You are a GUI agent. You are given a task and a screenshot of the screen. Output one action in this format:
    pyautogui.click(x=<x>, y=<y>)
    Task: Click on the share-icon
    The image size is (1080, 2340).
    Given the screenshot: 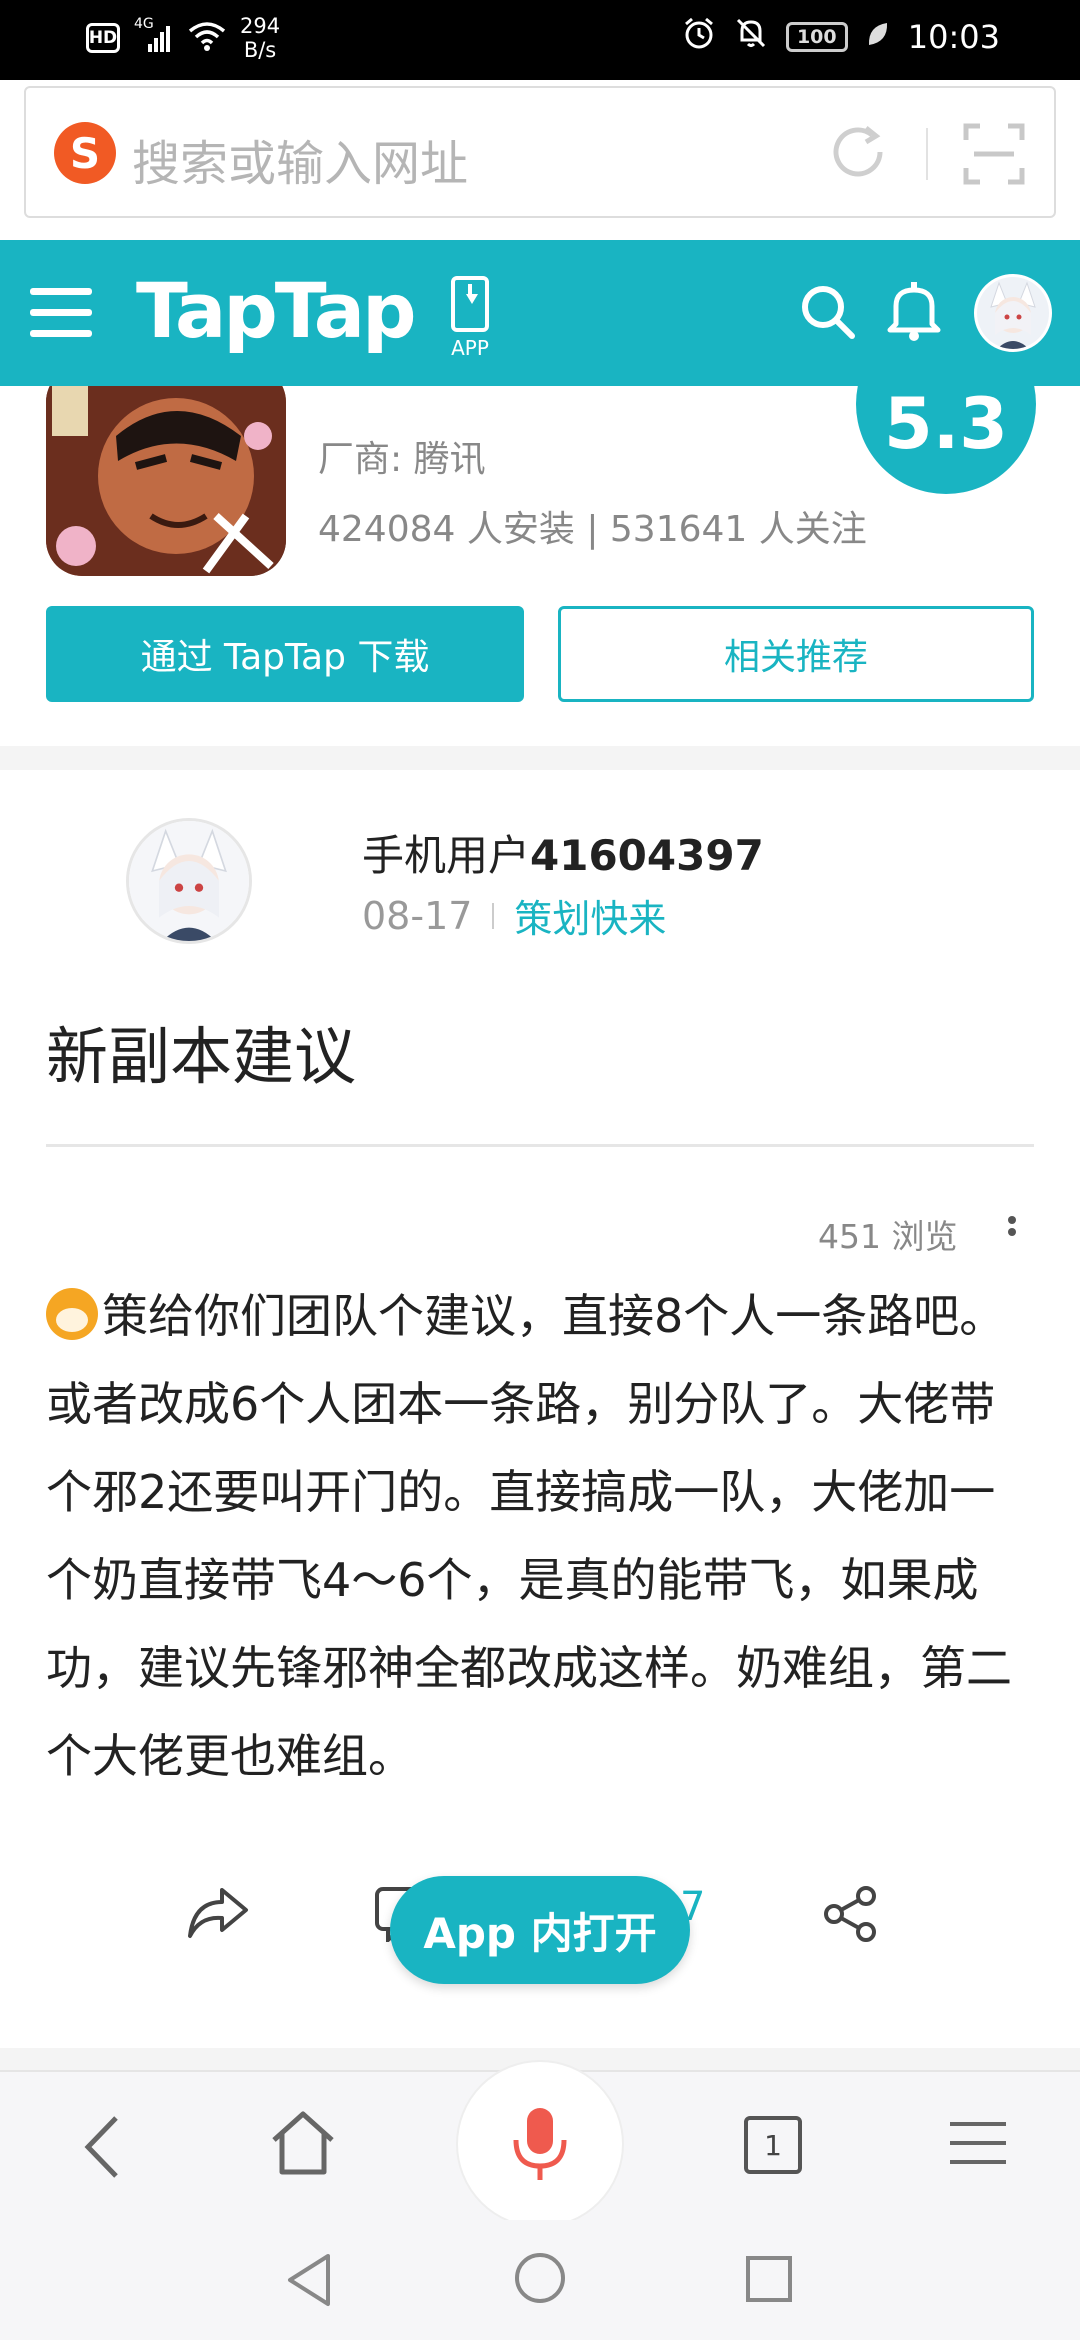 What is the action you would take?
    pyautogui.click(x=850, y=1916)
    